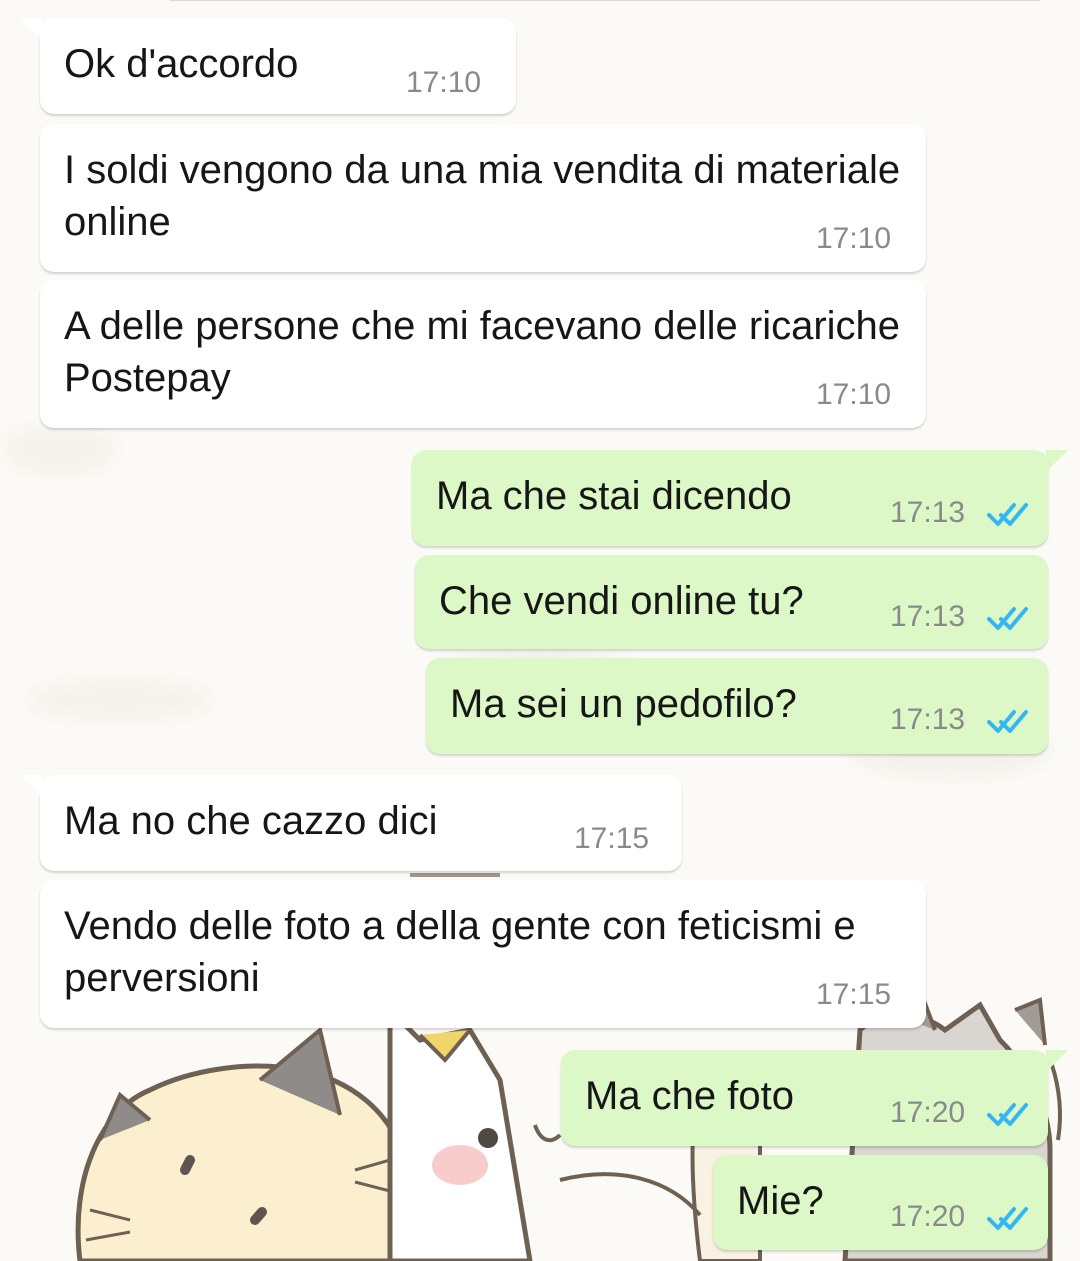 The height and width of the screenshot is (1261, 1080). I want to click on outgoing-message: Ma che foto 17:20, so click(814, 1098).